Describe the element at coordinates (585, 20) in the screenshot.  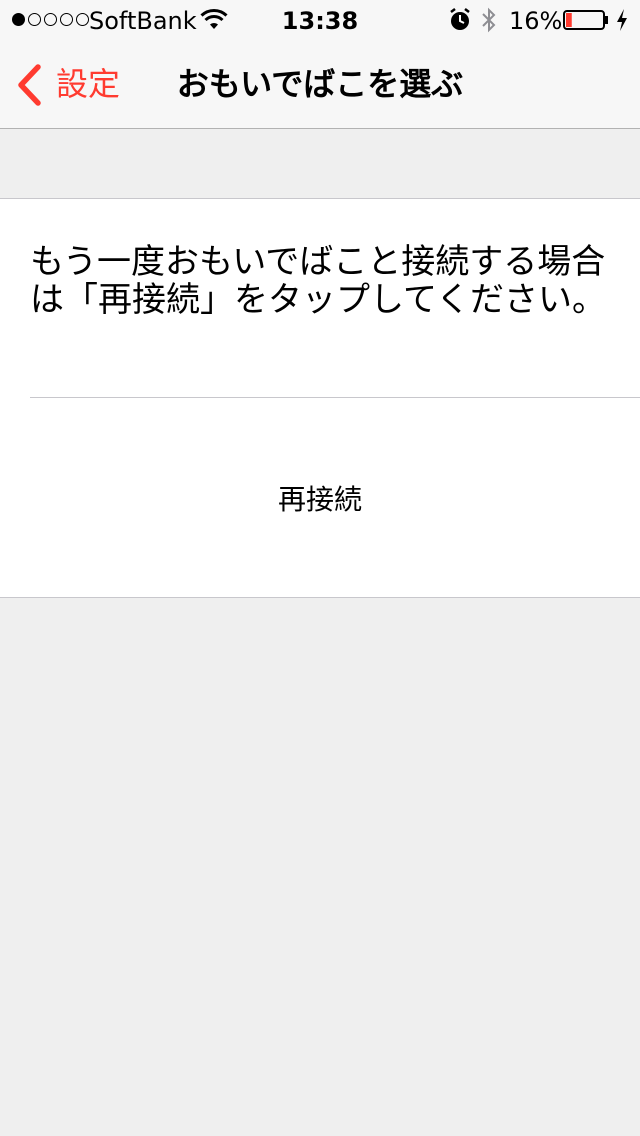
I see `battery-icon` at that location.